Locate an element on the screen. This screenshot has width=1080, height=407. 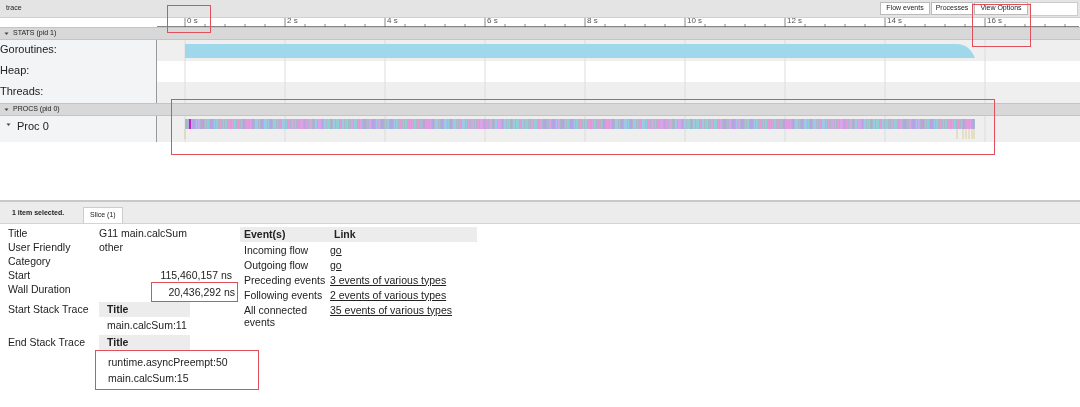
event-link: 35 events of various types is located at coordinates (391, 315).